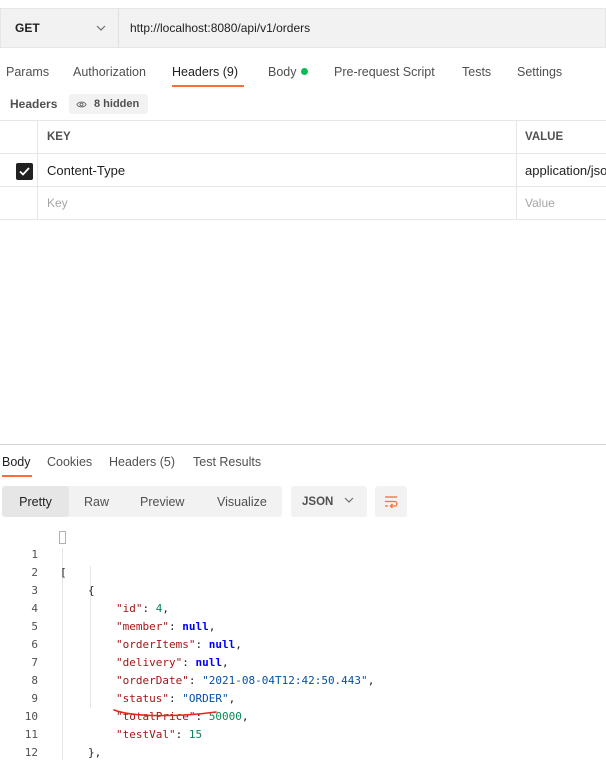  Describe the element at coordinates (303, 571) in the screenshot. I see `code-line: 2 {` at that location.